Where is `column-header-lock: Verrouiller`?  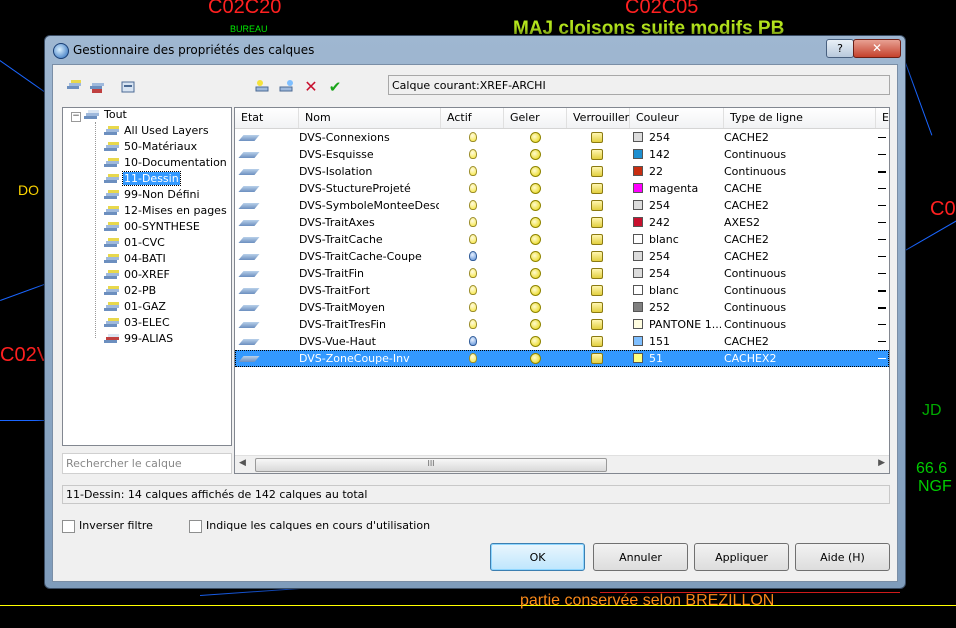 column-header-lock: Verrouiller is located at coordinates (598, 118).